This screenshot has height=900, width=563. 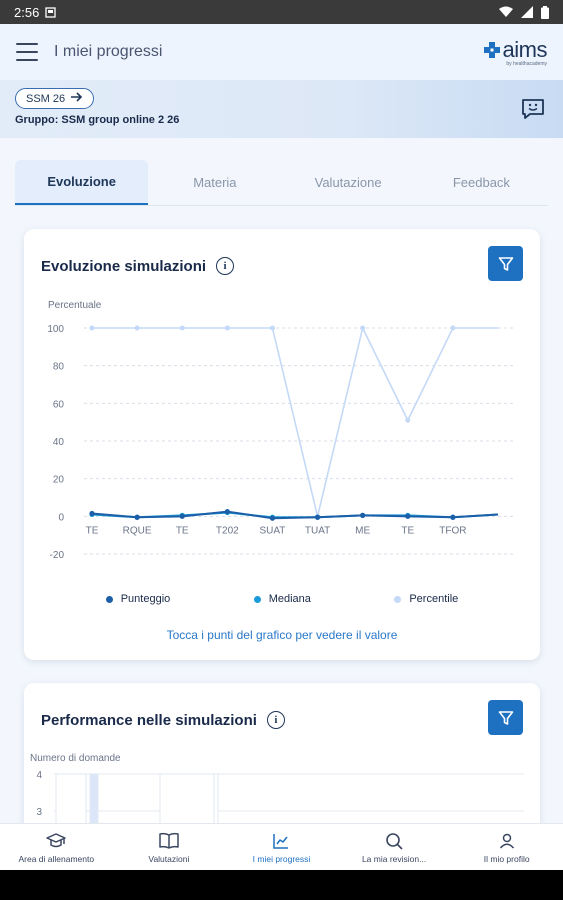 What do you see at coordinates (506, 841) in the screenshot?
I see `user-icon` at bounding box center [506, 841].